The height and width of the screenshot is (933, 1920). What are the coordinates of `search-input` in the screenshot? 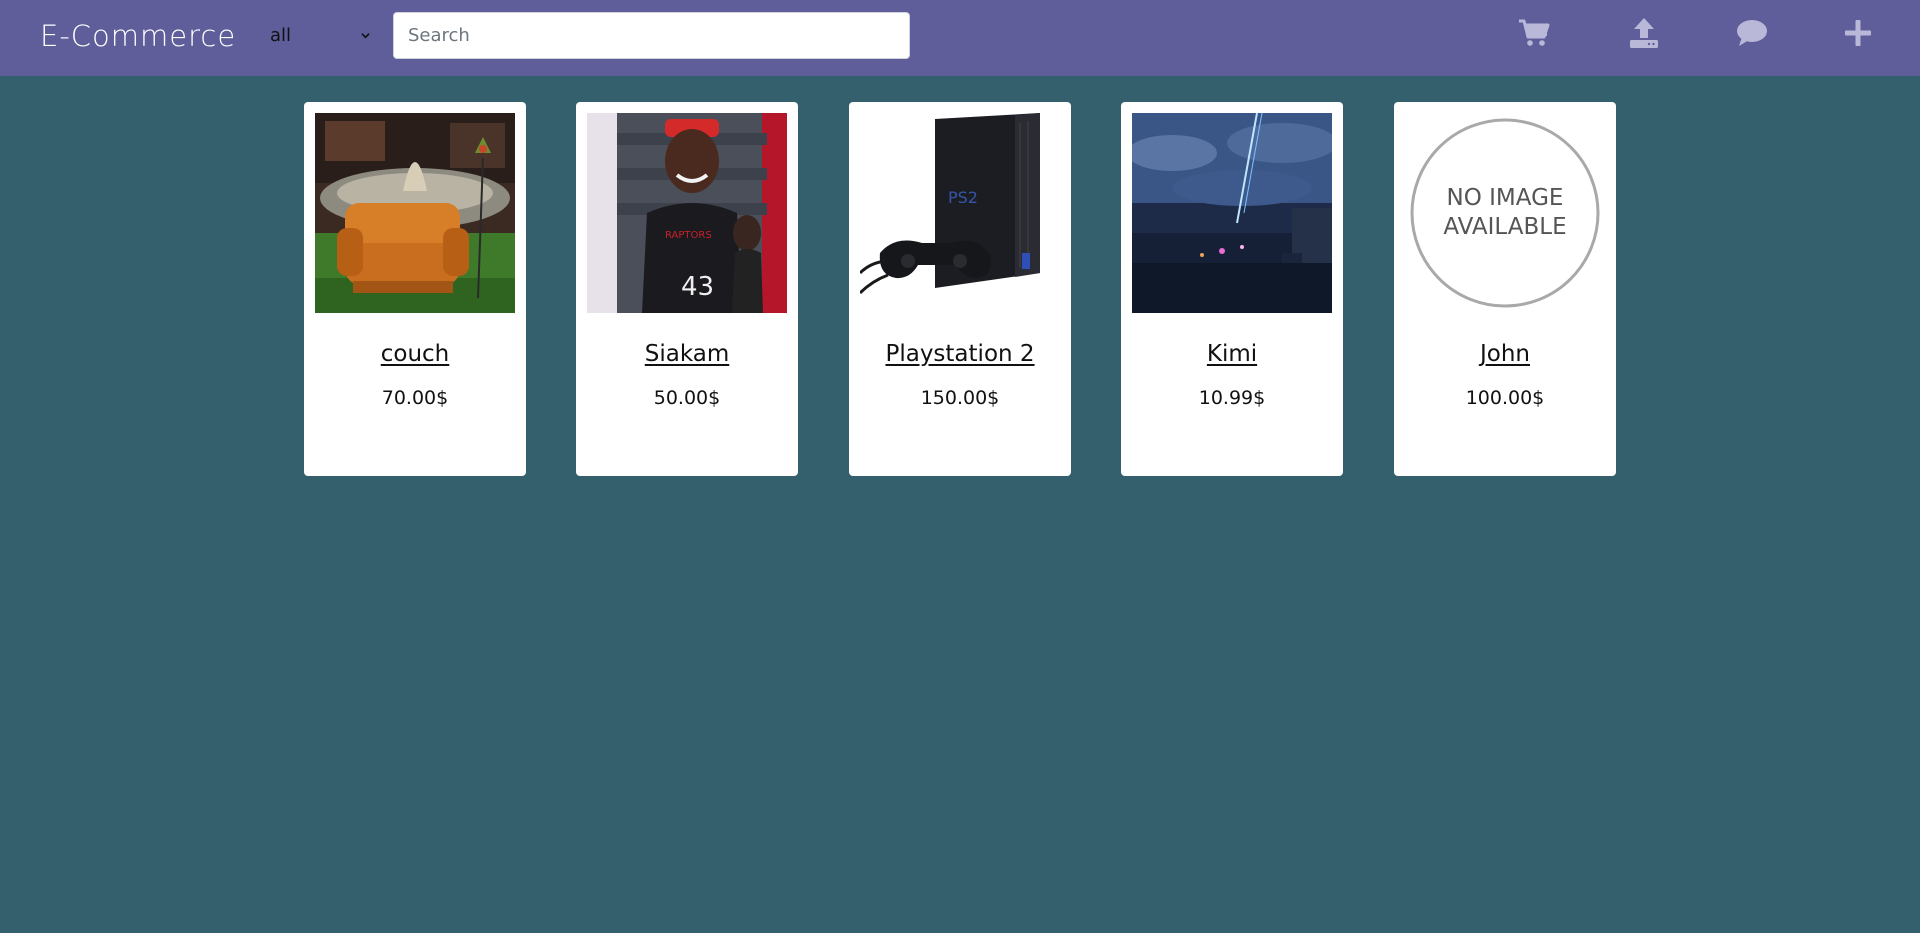 It's located at (651, 35).